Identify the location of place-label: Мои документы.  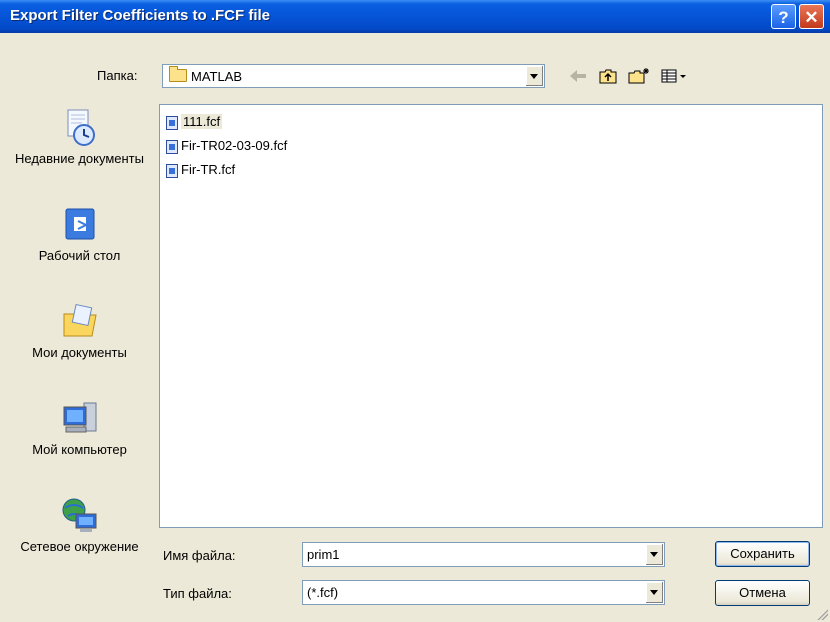
(79, 352).